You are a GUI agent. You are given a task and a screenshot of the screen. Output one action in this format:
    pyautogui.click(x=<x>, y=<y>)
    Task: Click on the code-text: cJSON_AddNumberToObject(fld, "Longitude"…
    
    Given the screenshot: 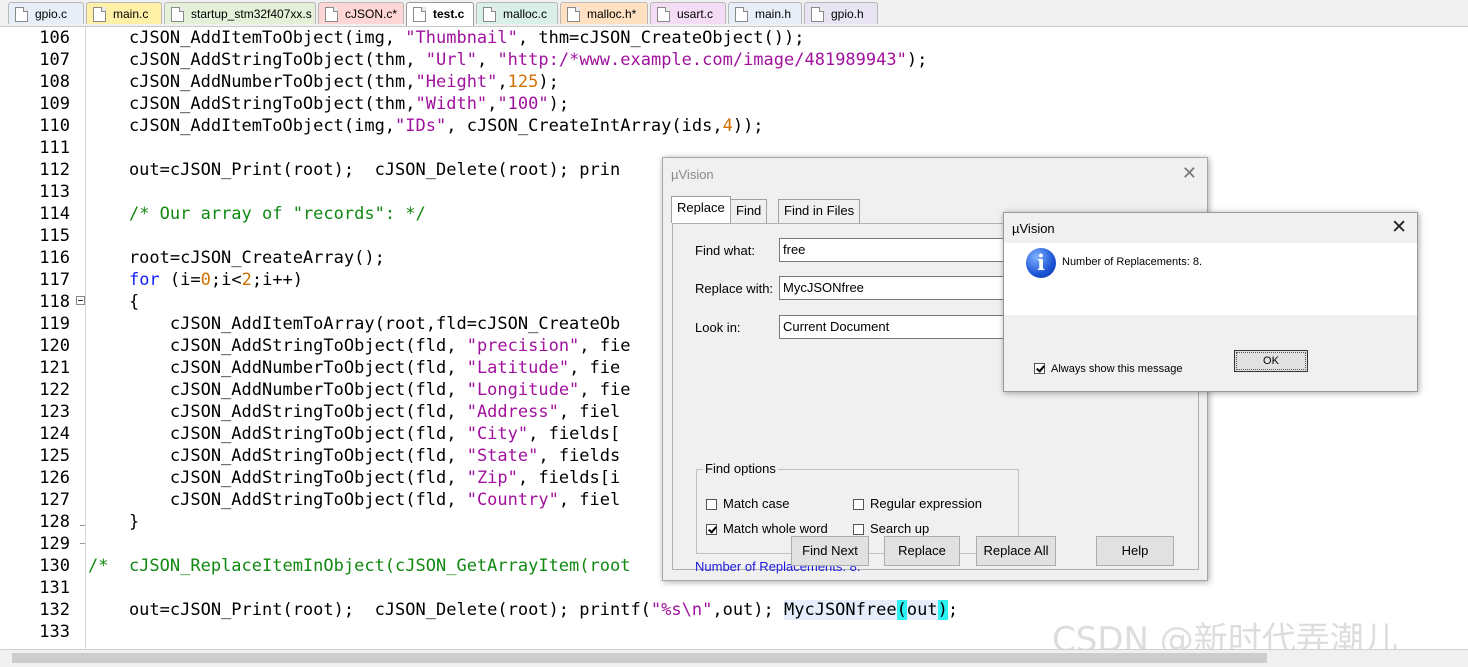 What is the action you would take?
    pyautogui.click(x=359, y=390)
    